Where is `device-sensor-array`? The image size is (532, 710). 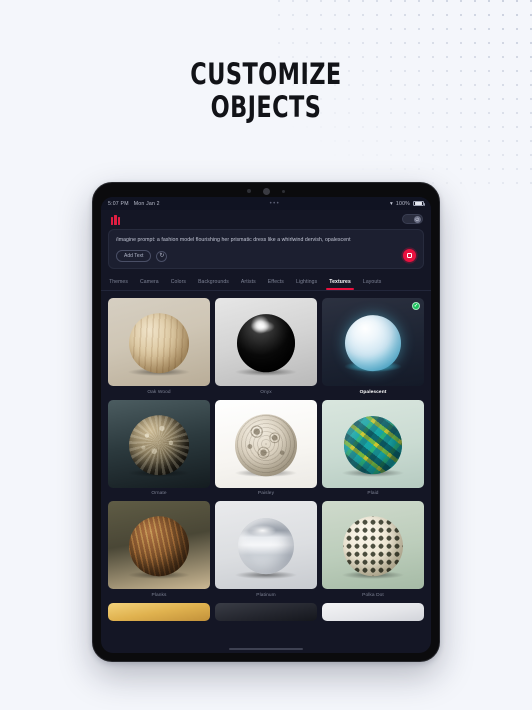 device-sensor-array is located at coordinates (266, 191).